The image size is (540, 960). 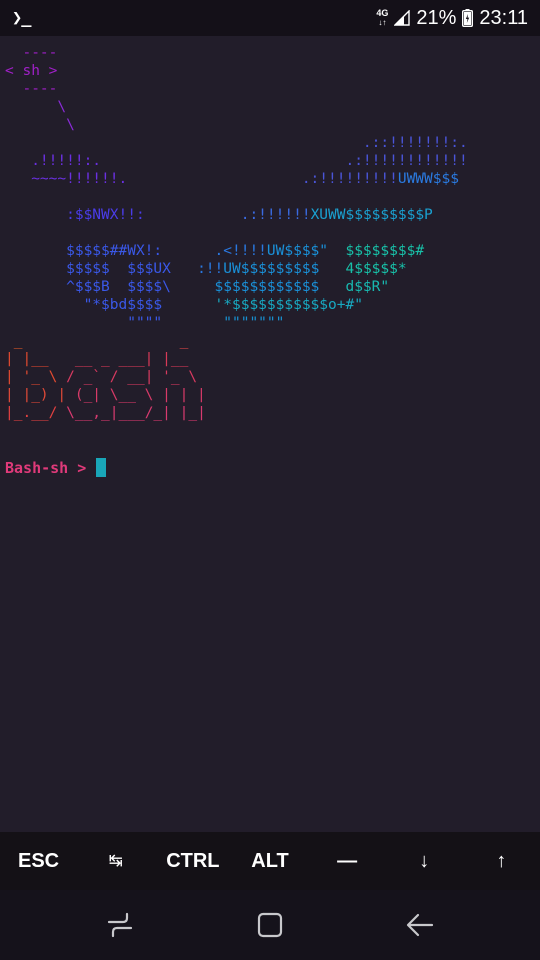 I want to click on ascii-segment: | |_) |, so click(x=36, y=395).